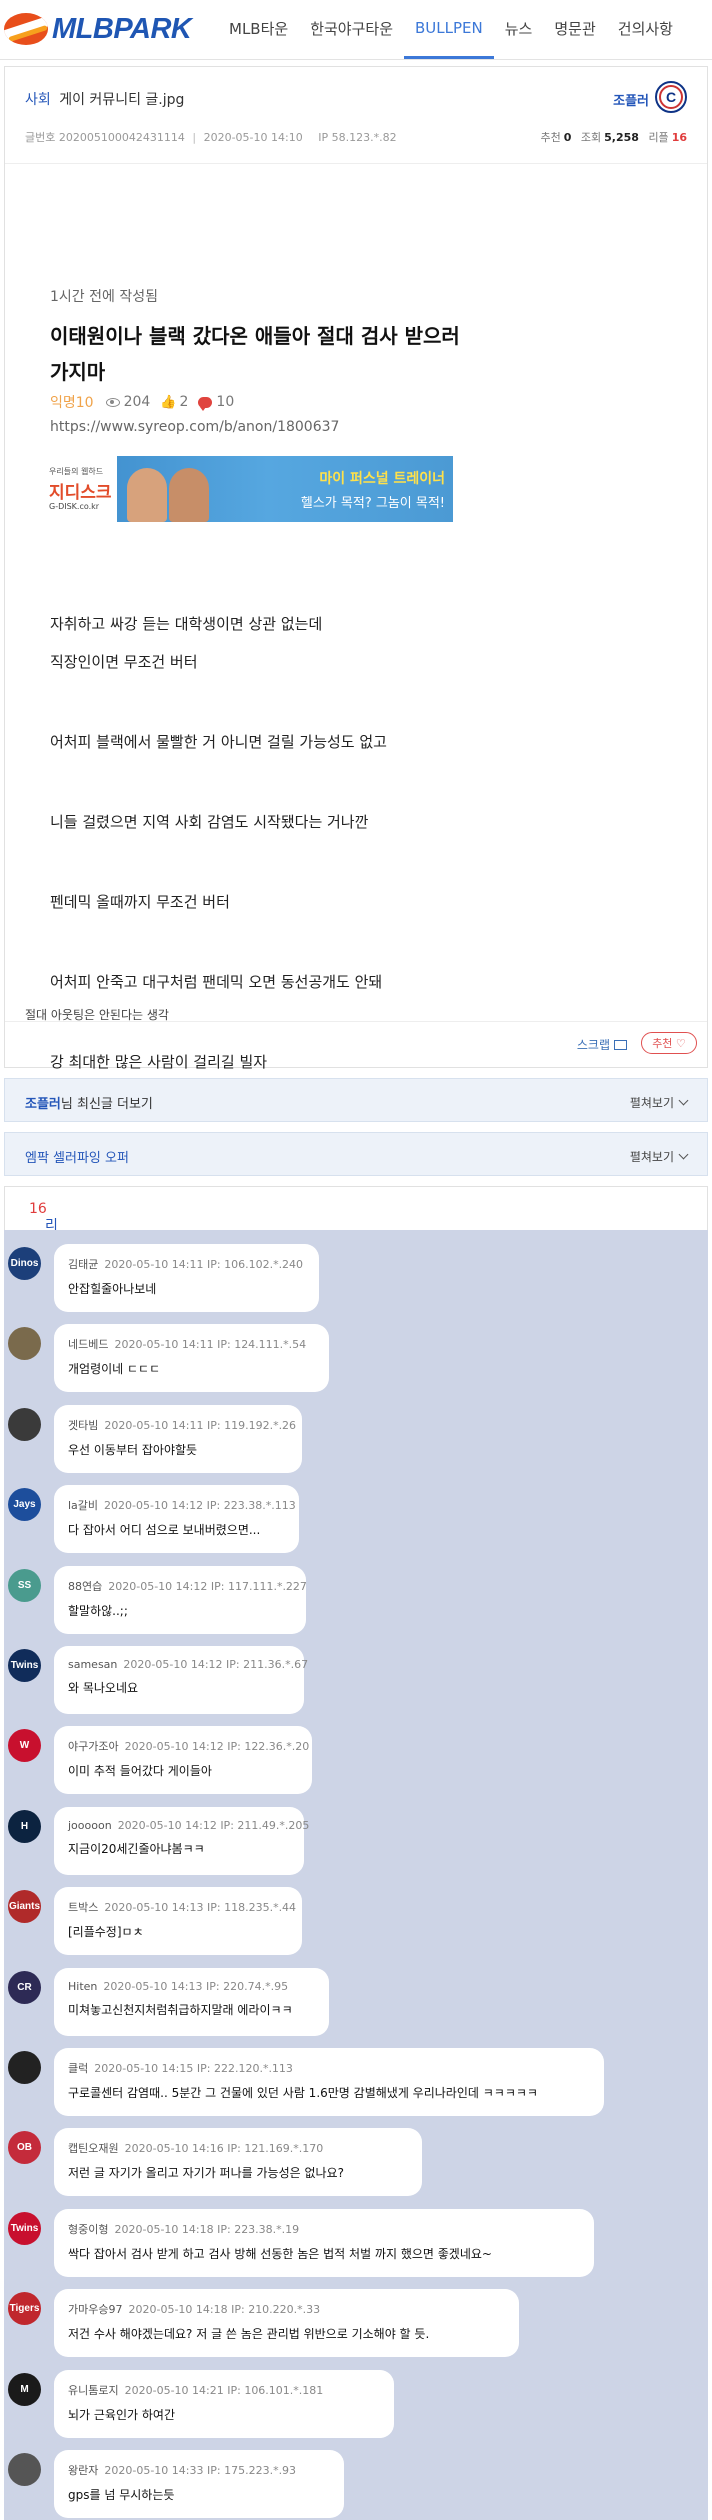 The width and height of the screenshot is (712, 2520). What do you see at coordinates (323, 137) in the screenshot?
I see `post-ip-label: IP` at bounding box center [323, 137].